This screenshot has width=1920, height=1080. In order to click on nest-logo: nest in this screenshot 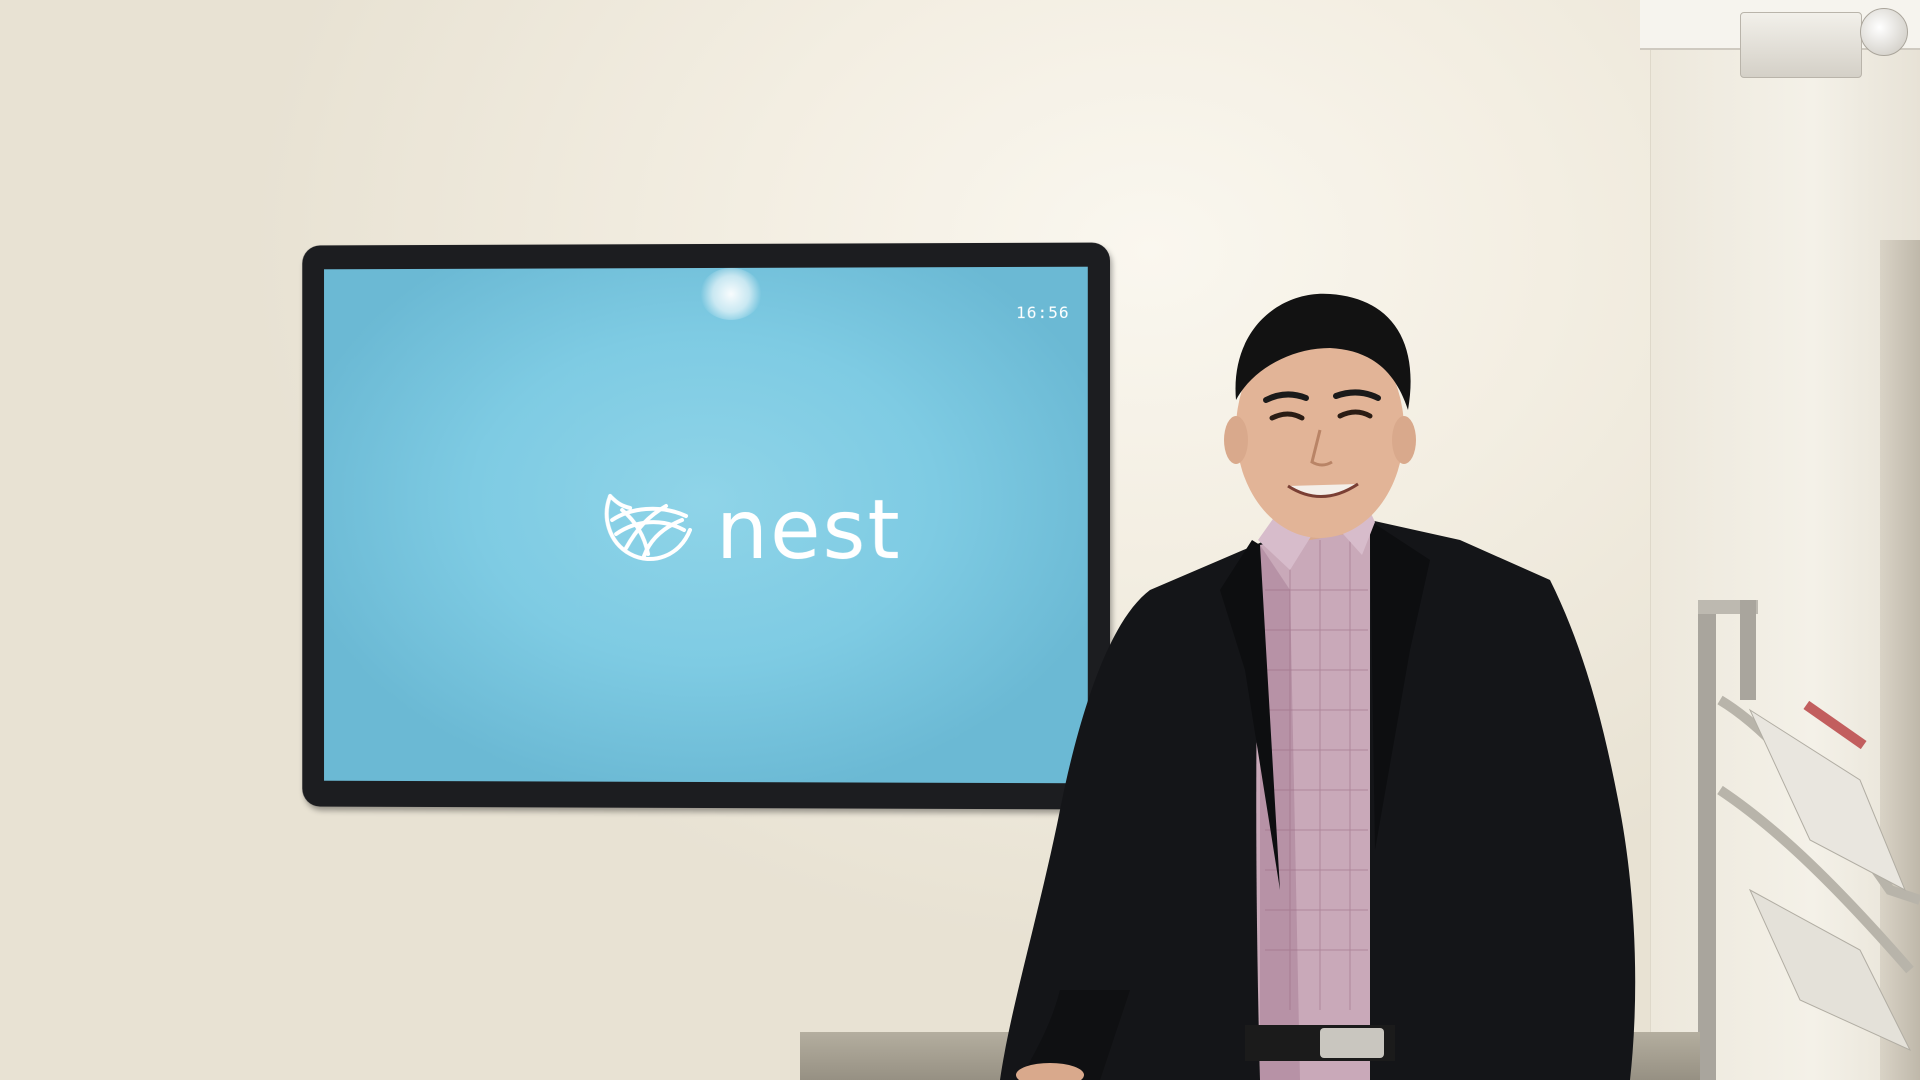, I will do `click(751, 530)`.